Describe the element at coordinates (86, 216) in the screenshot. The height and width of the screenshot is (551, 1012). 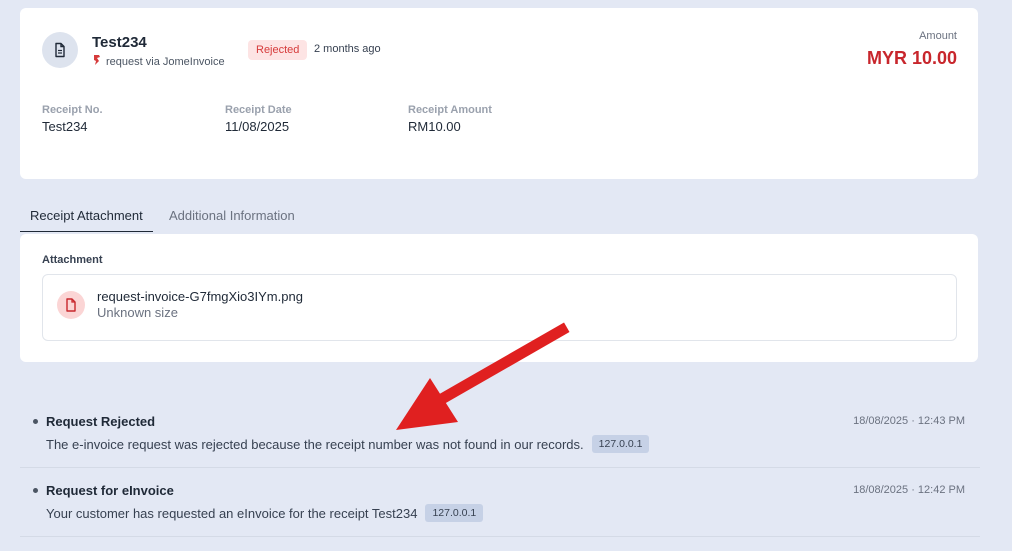
I see `tab-receipt-attachment: Receipt Attachment` at that location.